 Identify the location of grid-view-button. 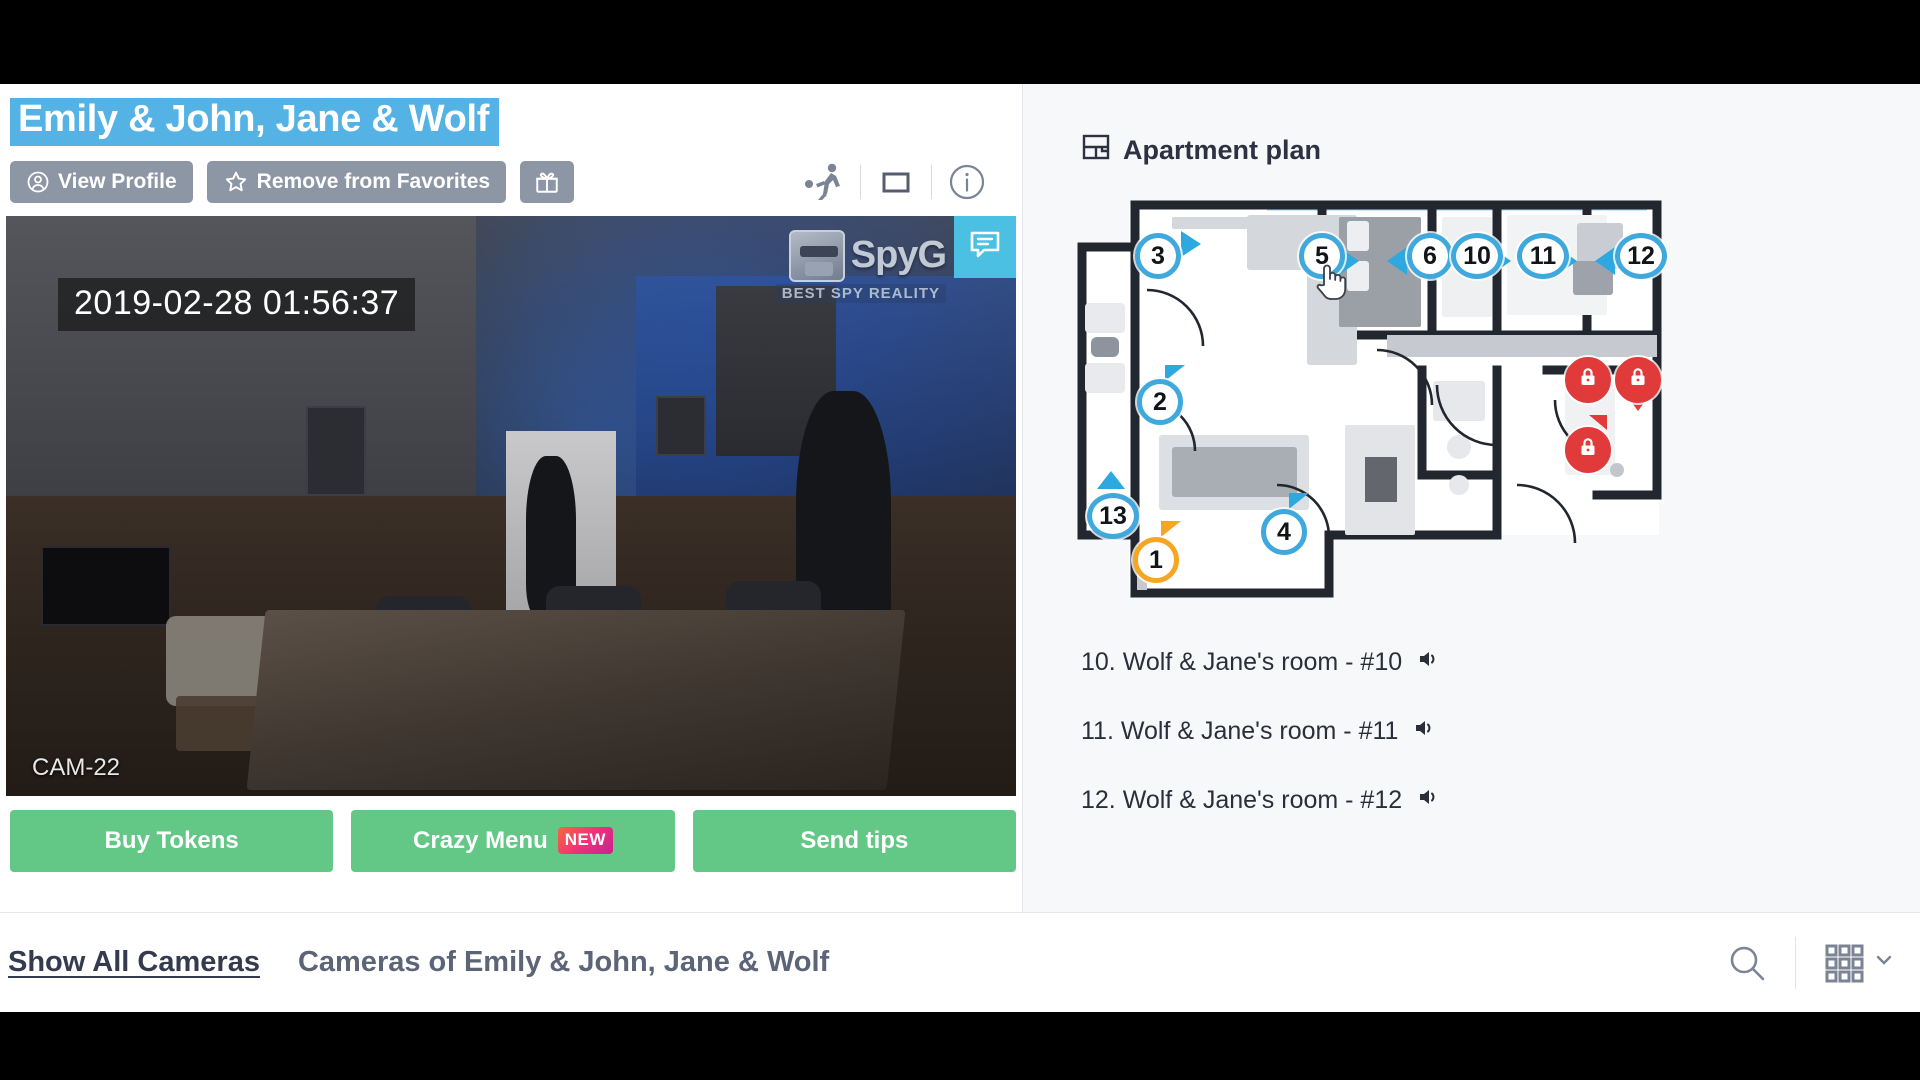
(1858, 963).